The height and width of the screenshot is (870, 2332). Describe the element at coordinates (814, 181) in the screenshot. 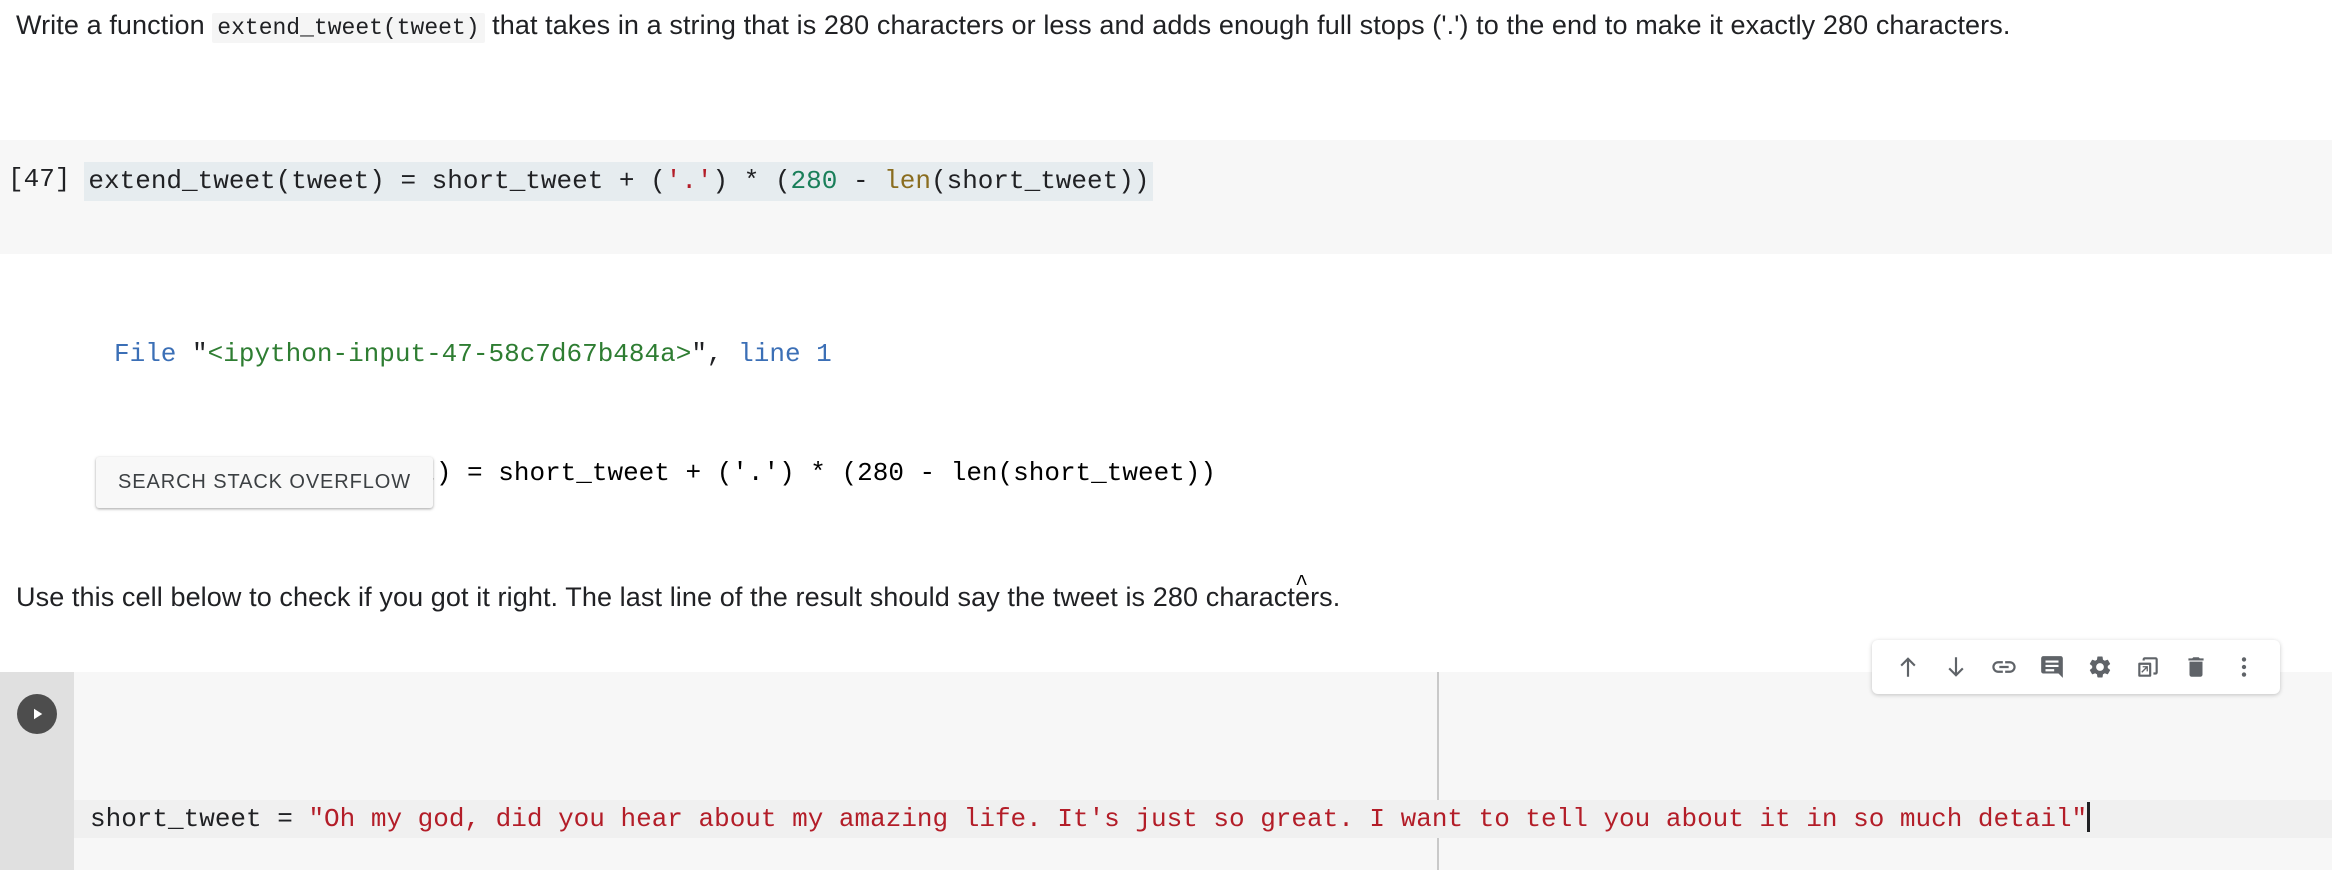

I see `code-number-280: 280` at that location.